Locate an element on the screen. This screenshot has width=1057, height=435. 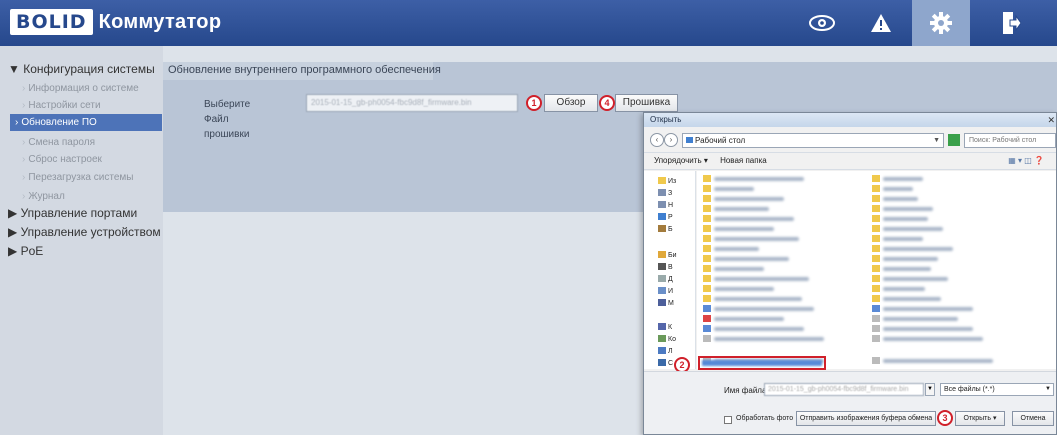
sidebar-item-firmware-update: › Обновление ПО is located at coordinates (86, 122).